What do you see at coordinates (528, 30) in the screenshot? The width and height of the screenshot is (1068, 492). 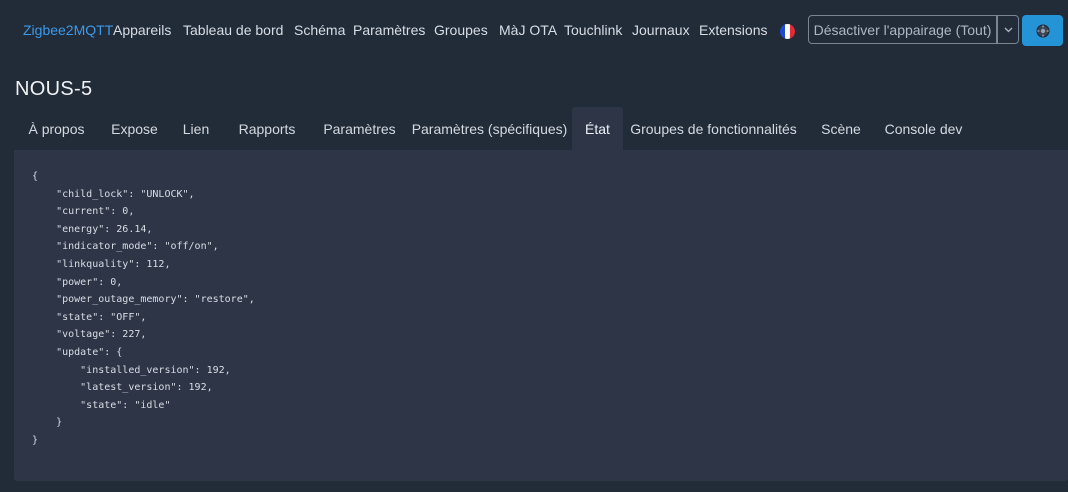 I see `nav-item-ota: MàJ OTA` at bounding box center [528, 30].